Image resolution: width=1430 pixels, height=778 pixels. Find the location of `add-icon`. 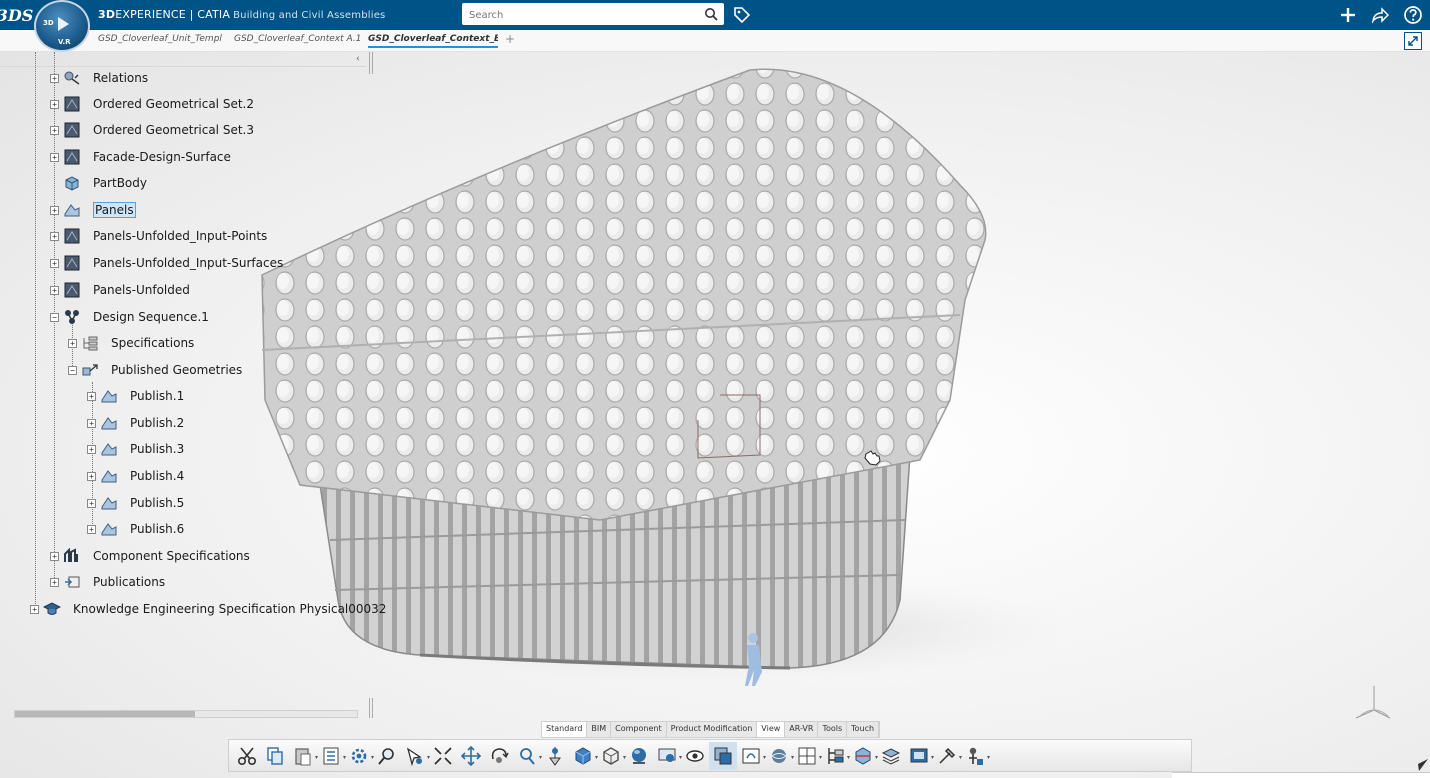

add-icon is located at coordinates (1348, 15).